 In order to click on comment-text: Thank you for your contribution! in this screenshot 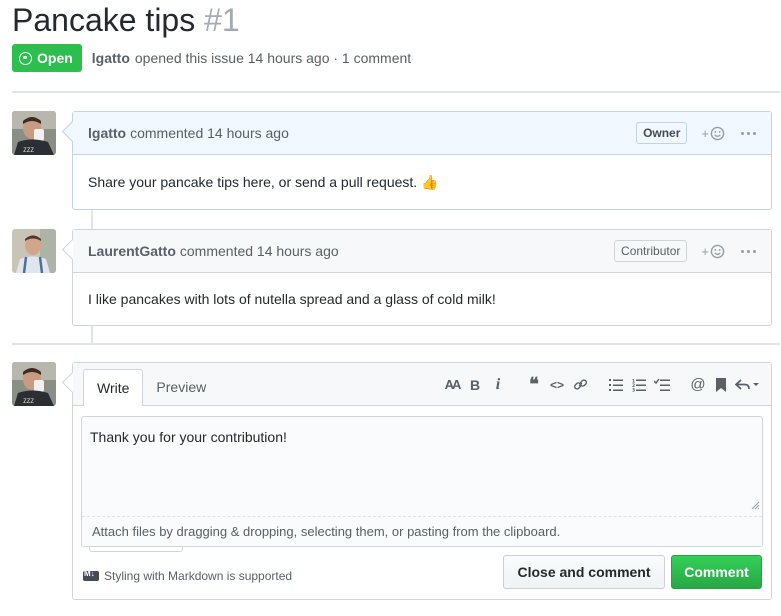, I will do `click(188, 437)`.